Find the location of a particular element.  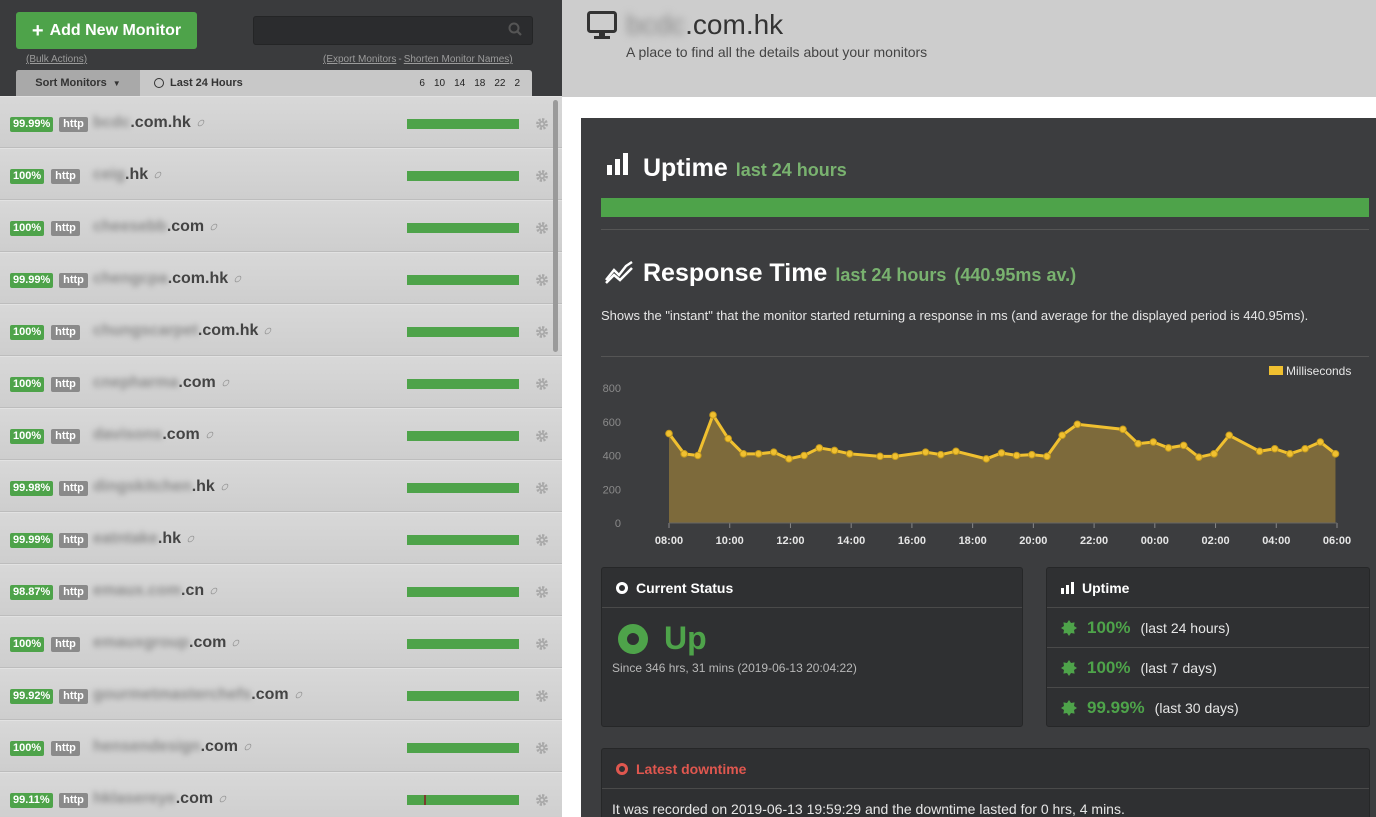

monitor-name-domain: .com is located at coordinates (185, 226).